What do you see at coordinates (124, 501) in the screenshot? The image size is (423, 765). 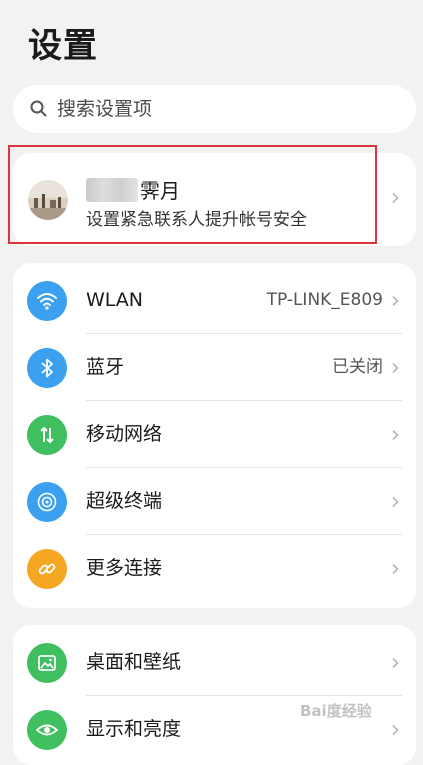 I see `settings-item-label: 超级终端` at bounding box center [124, 501].